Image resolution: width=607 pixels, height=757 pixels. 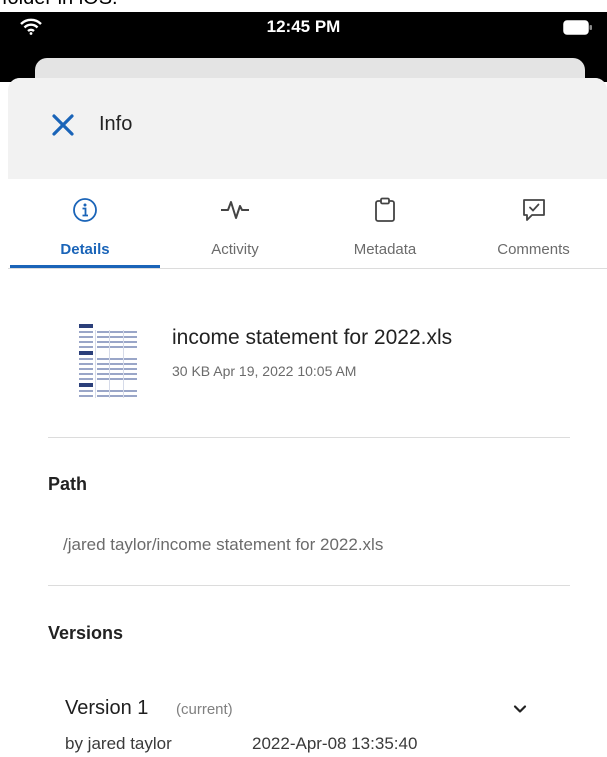 I want to click on sheet-header: Info, so click(x=307, y=128).